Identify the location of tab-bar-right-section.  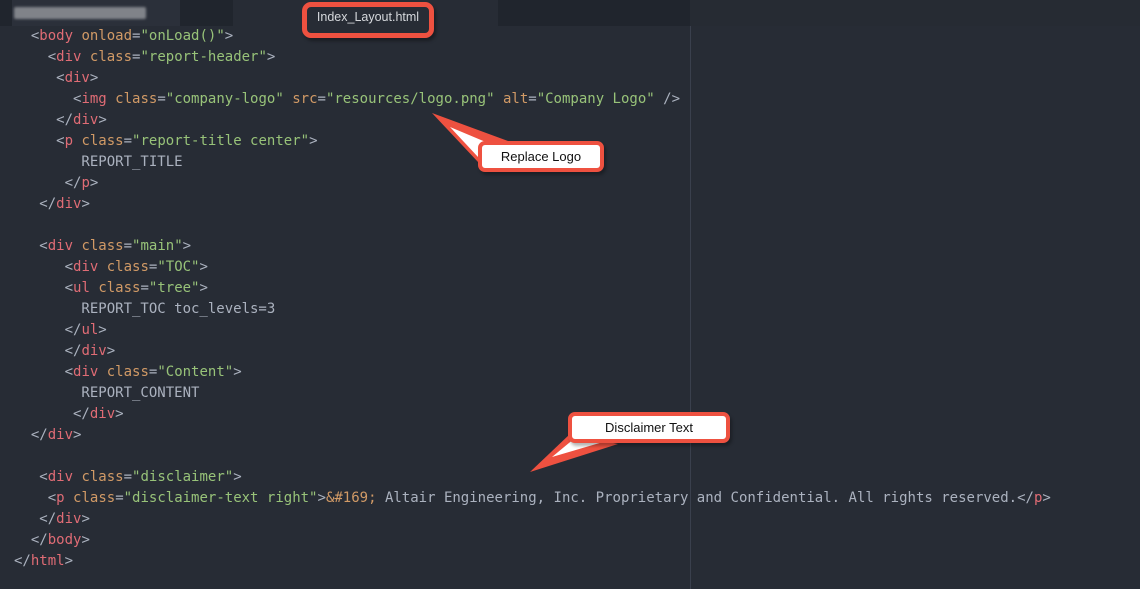
(915, 13).